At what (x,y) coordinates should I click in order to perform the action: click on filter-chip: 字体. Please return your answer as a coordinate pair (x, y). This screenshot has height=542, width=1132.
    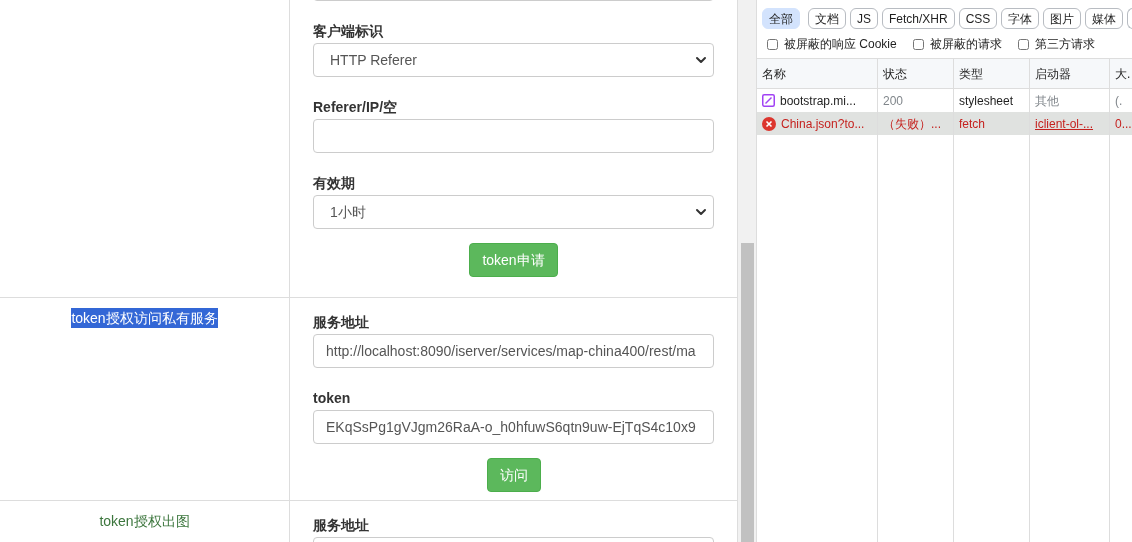
    Looking at the image, I should click on (1020, 18).